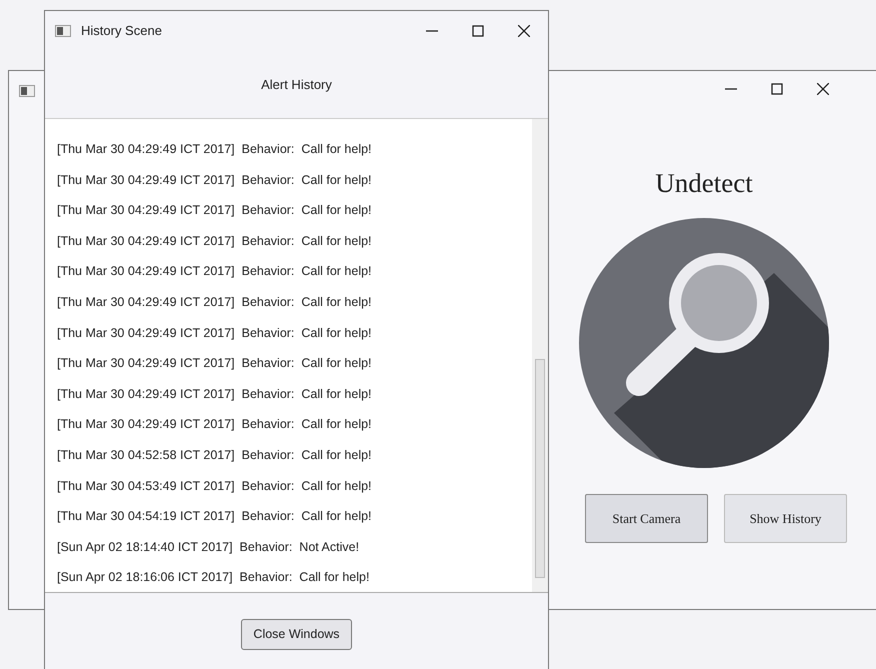  Describe the element at coordinates (213, 577) in the screenshot. I see `history-entry: [Sun Apr 02 18:16:06 ICT 2017] Behavior: Call for help!` at that location.